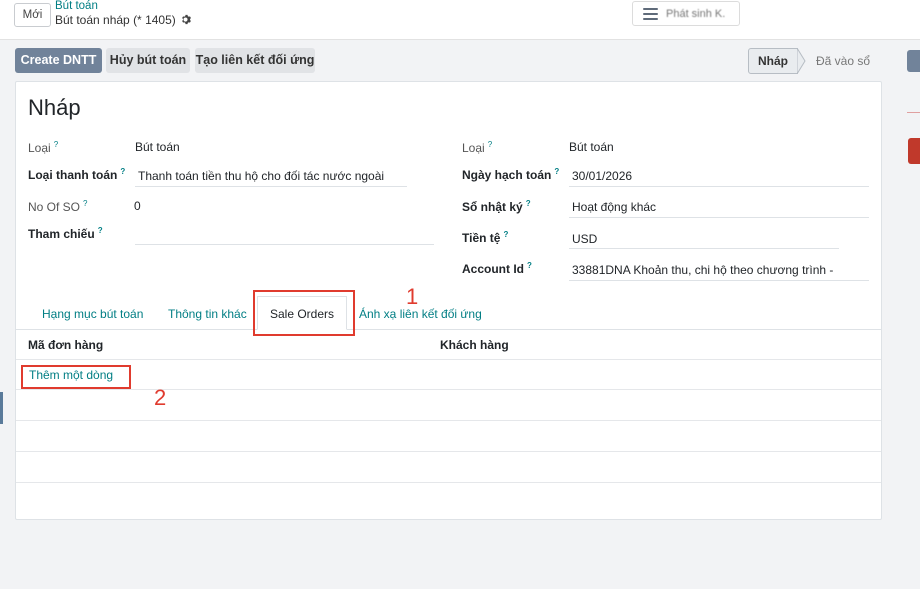 This screenshot has height=589, width=920. I want to click on field-label-journal: Sổ nhật ký?, so click(496, 206).